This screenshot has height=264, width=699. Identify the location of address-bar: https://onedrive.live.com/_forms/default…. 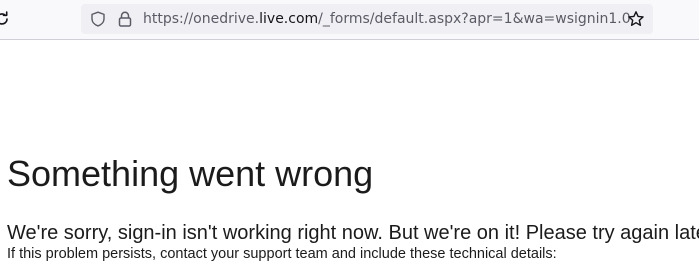
(367, 19).